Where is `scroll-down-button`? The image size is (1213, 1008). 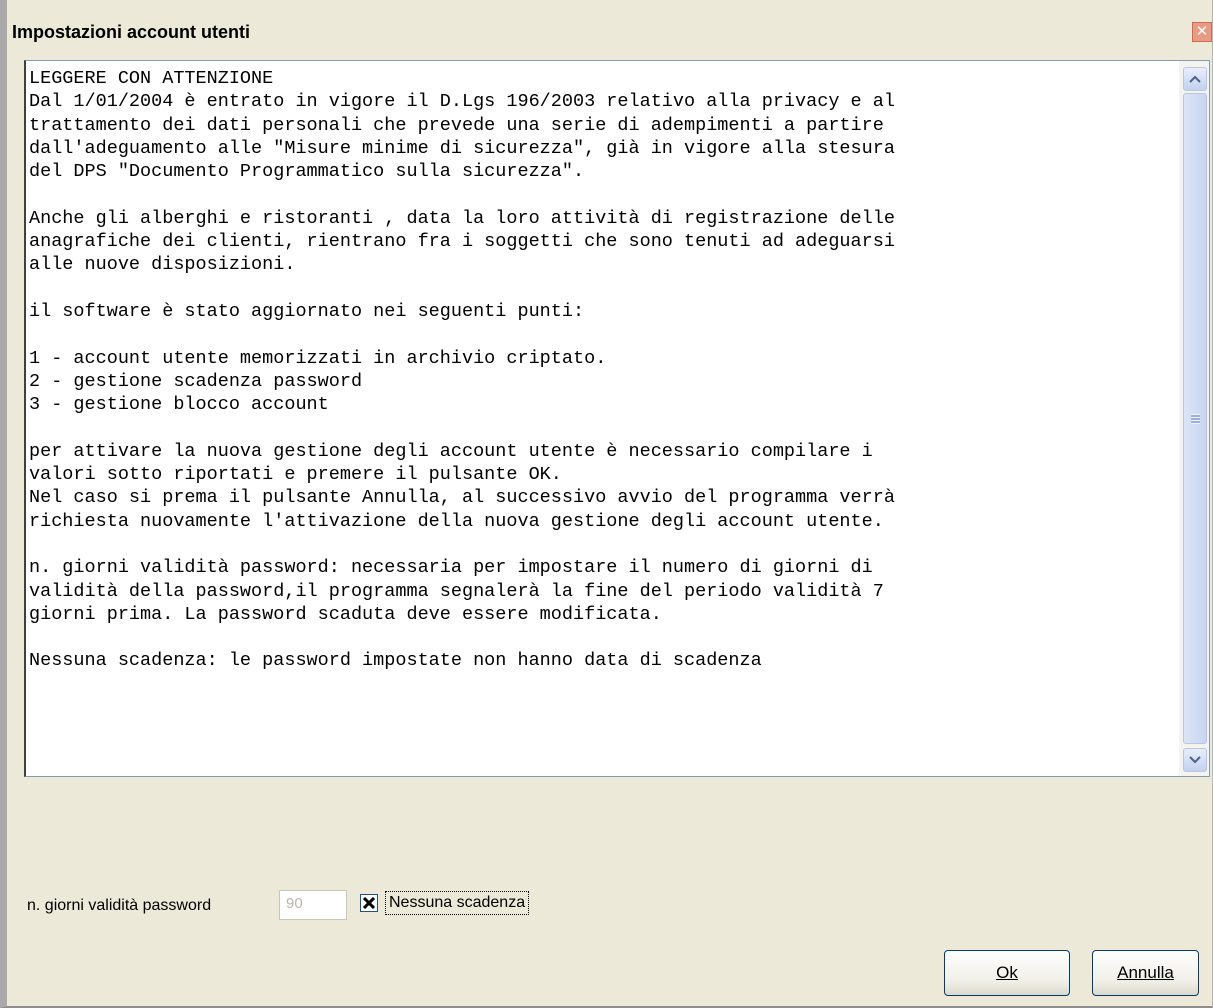 scroll-down-button is located at coordinates (1195, 760).